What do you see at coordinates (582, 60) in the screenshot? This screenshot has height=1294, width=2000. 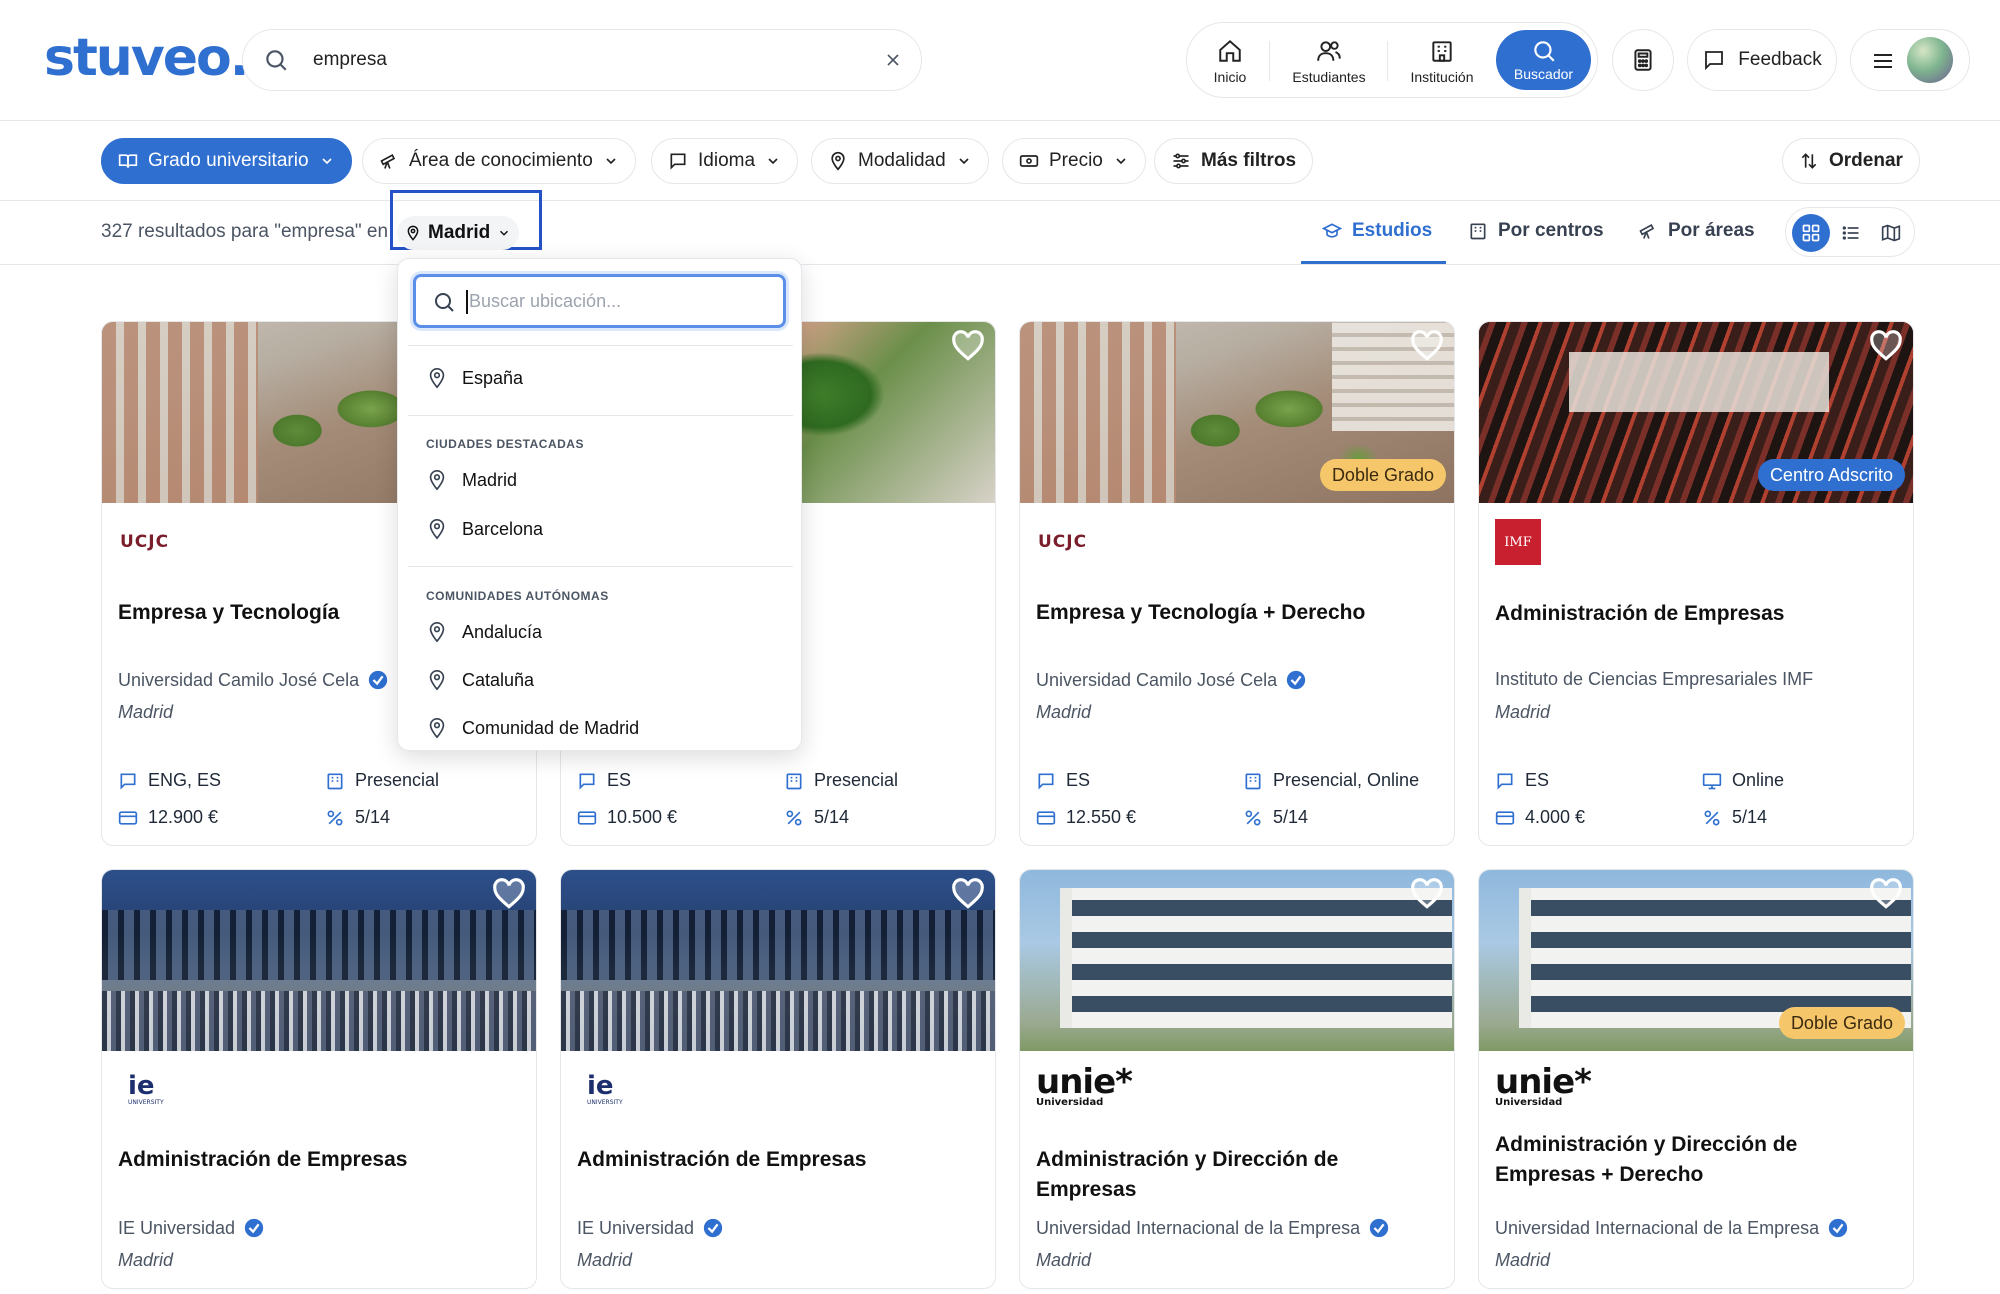 I see `search-bar: empresa` at bounding box center [582, 60].